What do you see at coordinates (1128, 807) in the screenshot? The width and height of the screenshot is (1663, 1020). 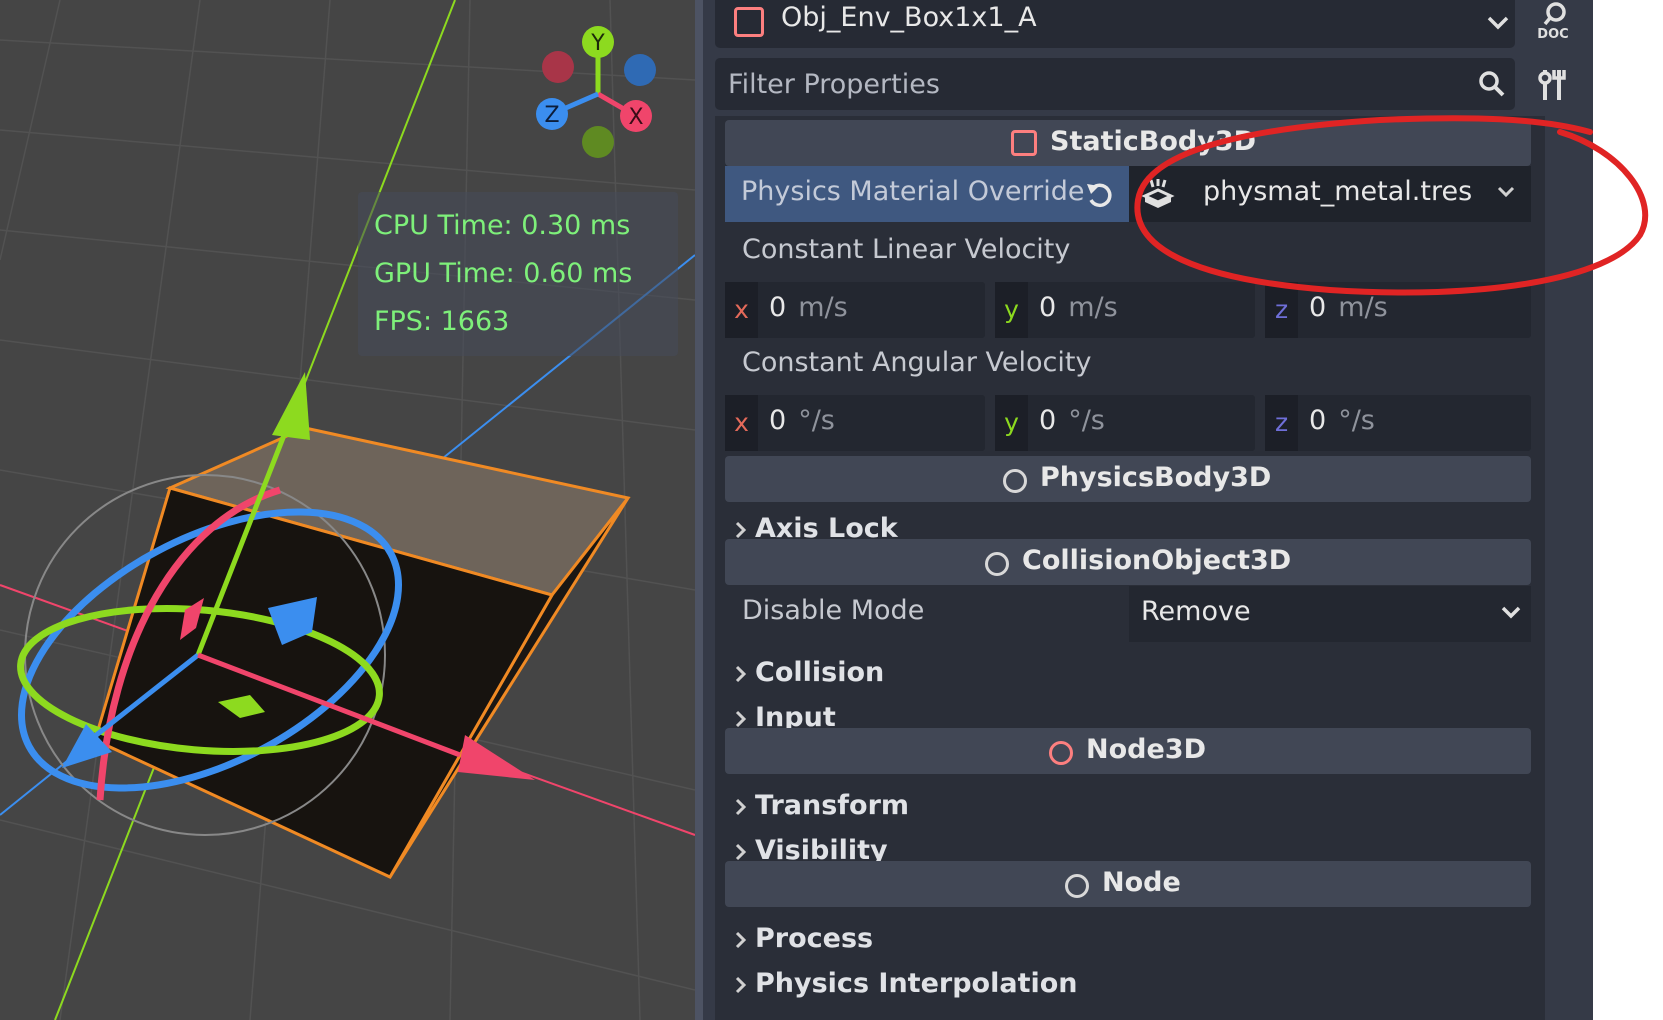 I see `group-transform: Transform` at bounding box center [1128, 807].